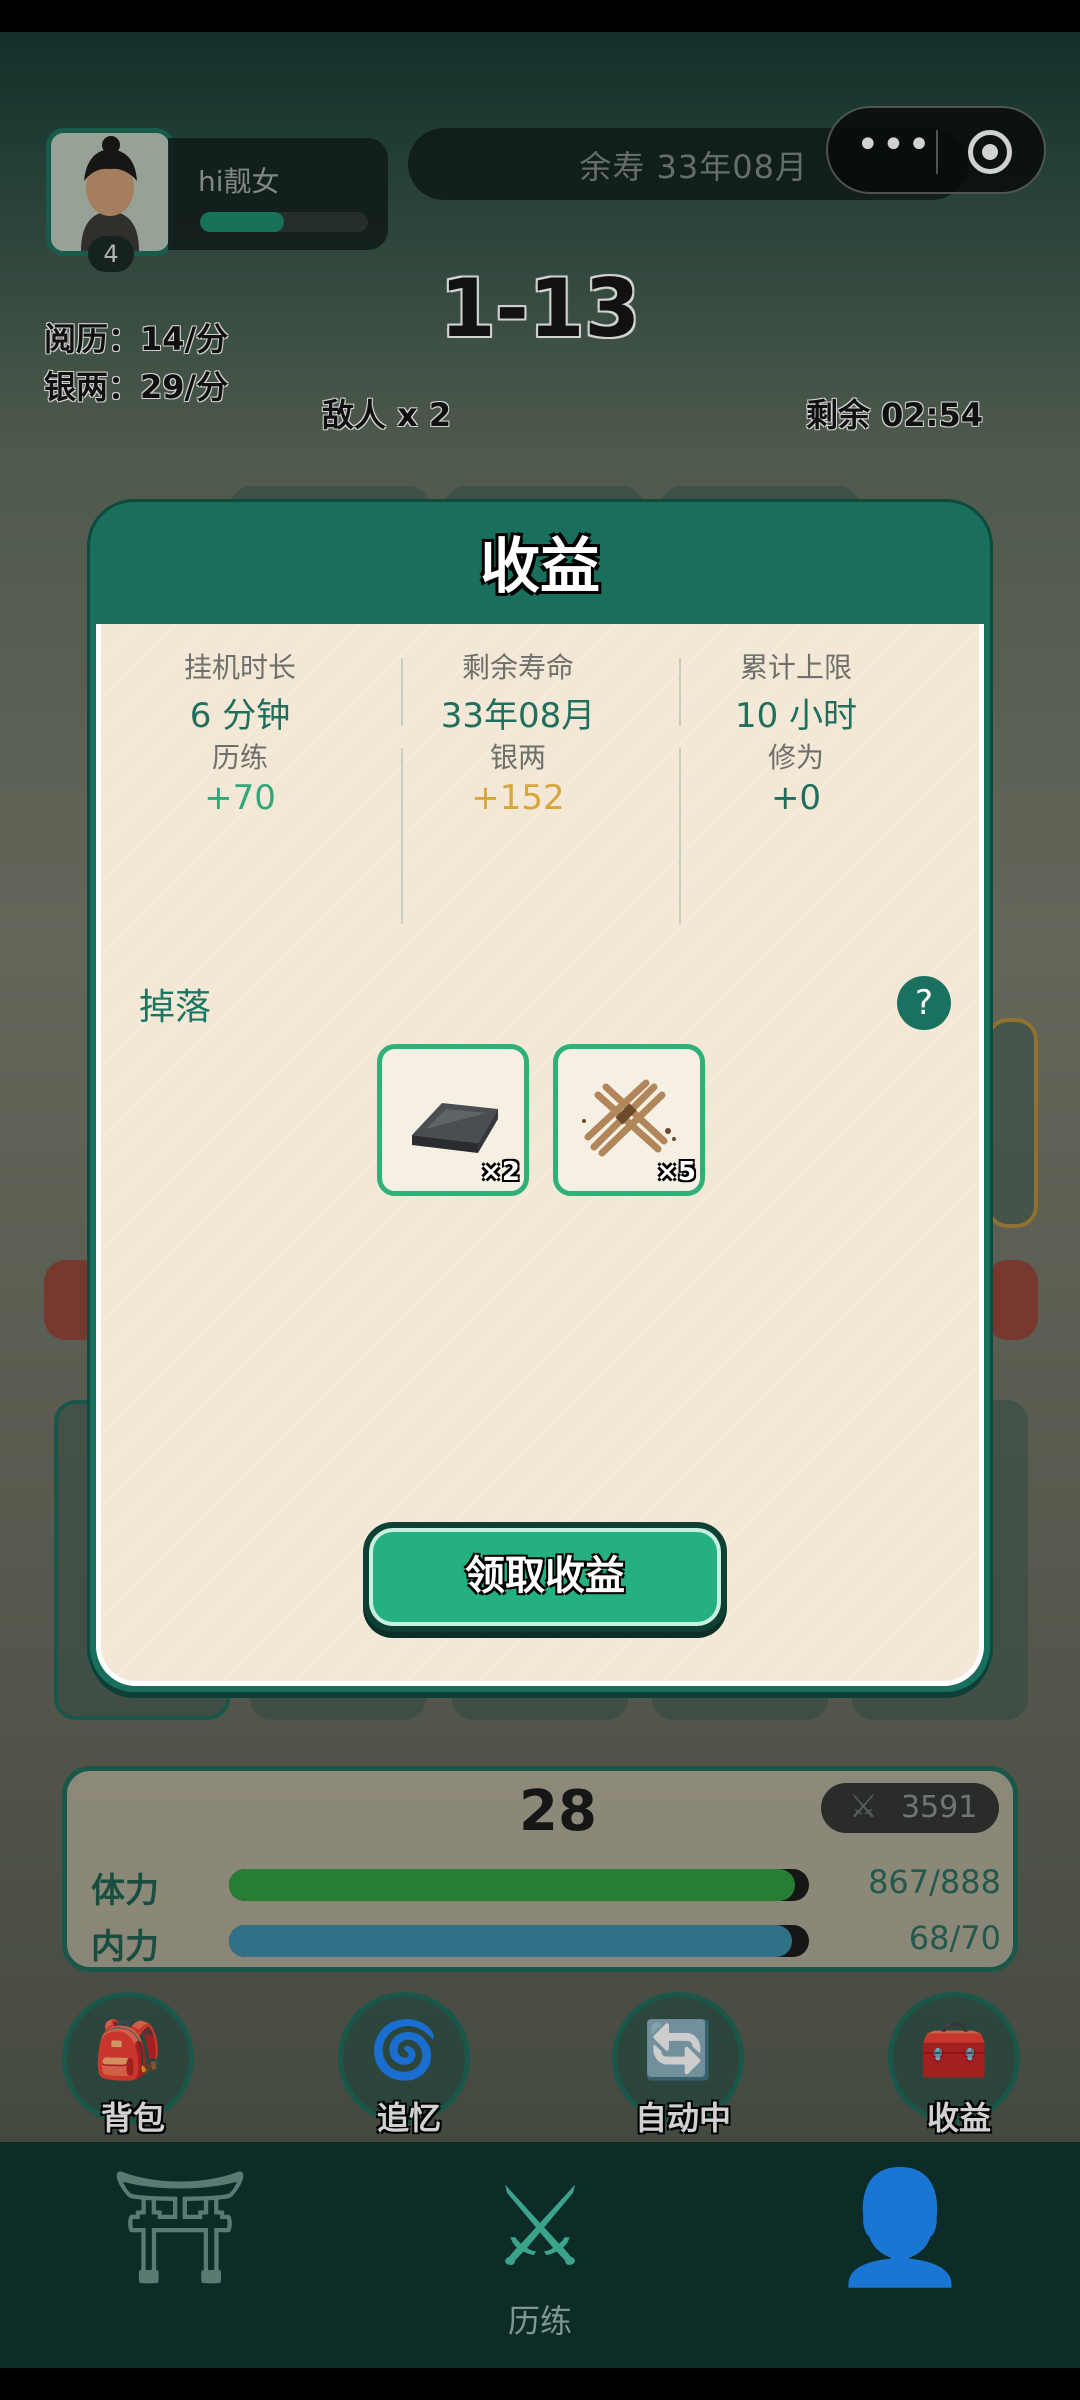 The image size is (1080, 2400). What do you see at coordinates (240, 777) in the screenshot?
I see `experience-gain-stat: 历练 +70` at bounding box center [240, 777].